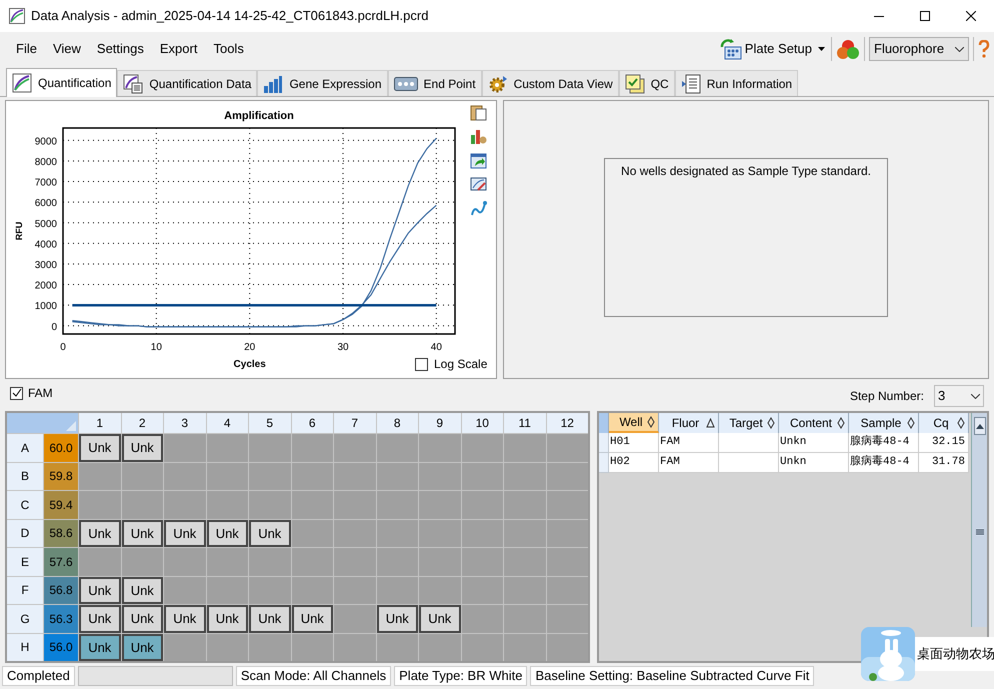 The image size is (994, 689). What do you see at coordinates (259, 116) in the screenshot?
I see `chart-title: Amplification` at bounding box center [259, 116].